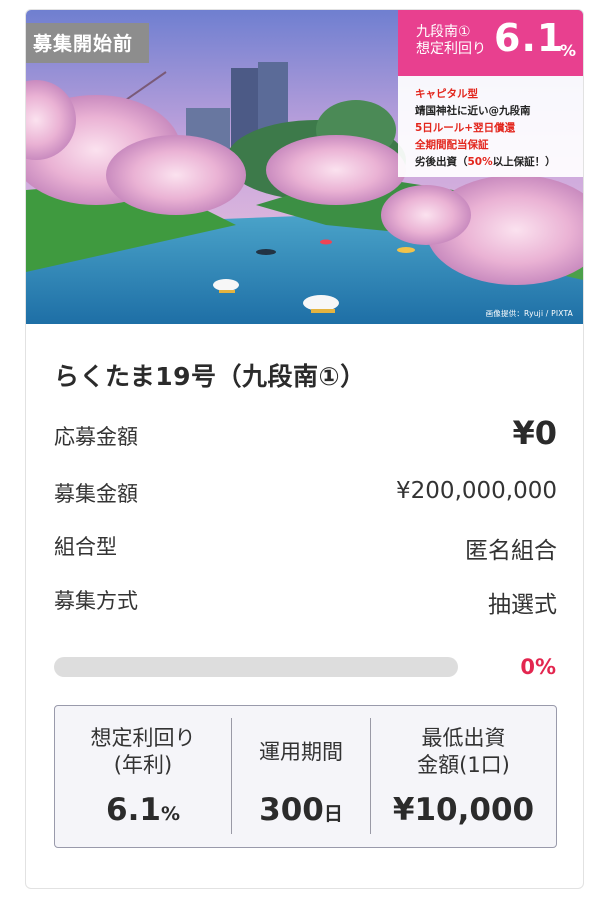 The width and height of the screenshot is (610, 899). I want to click on stat-value: 6.1%, so click(143, 810).